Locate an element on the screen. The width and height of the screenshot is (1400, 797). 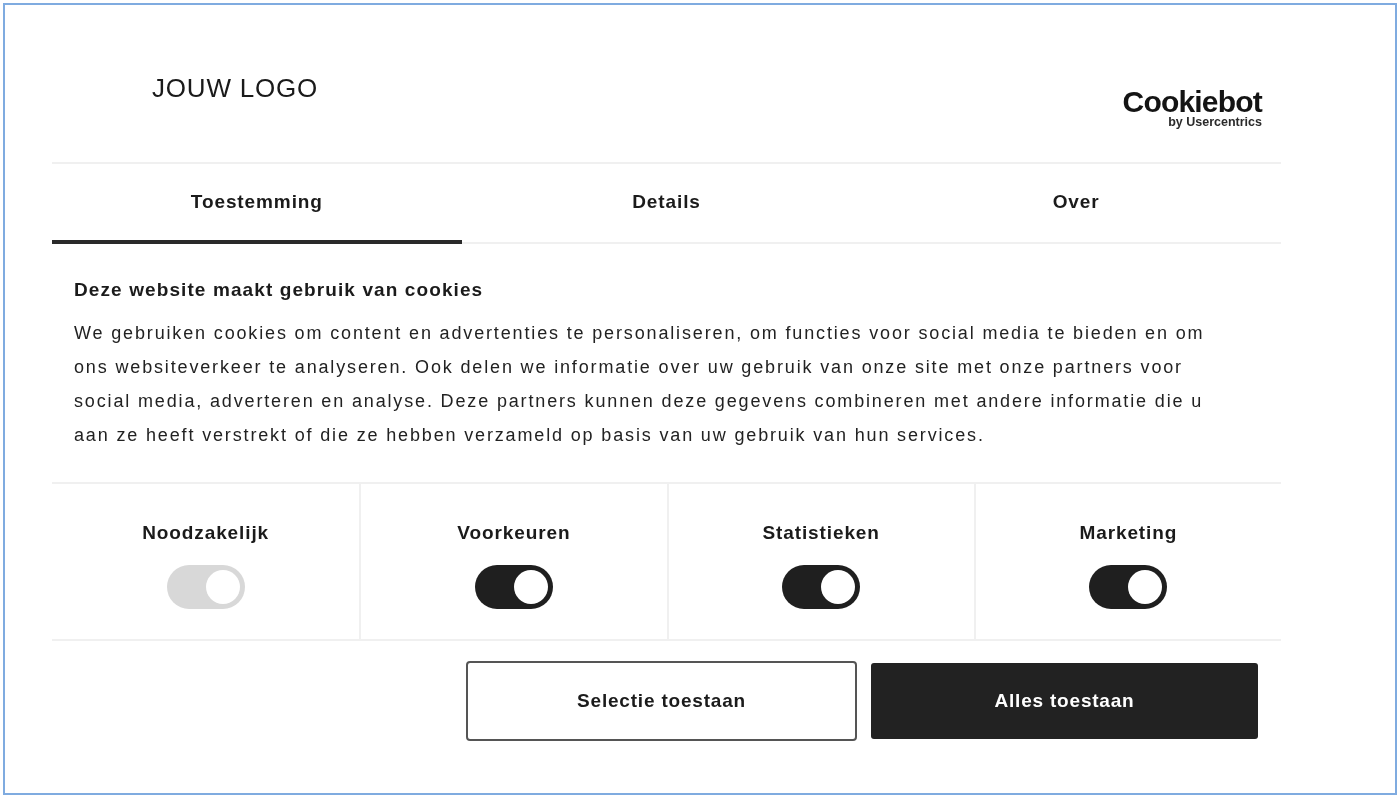
allow-selection-button: Selectie toestaan is located at coordinates (661, 701).